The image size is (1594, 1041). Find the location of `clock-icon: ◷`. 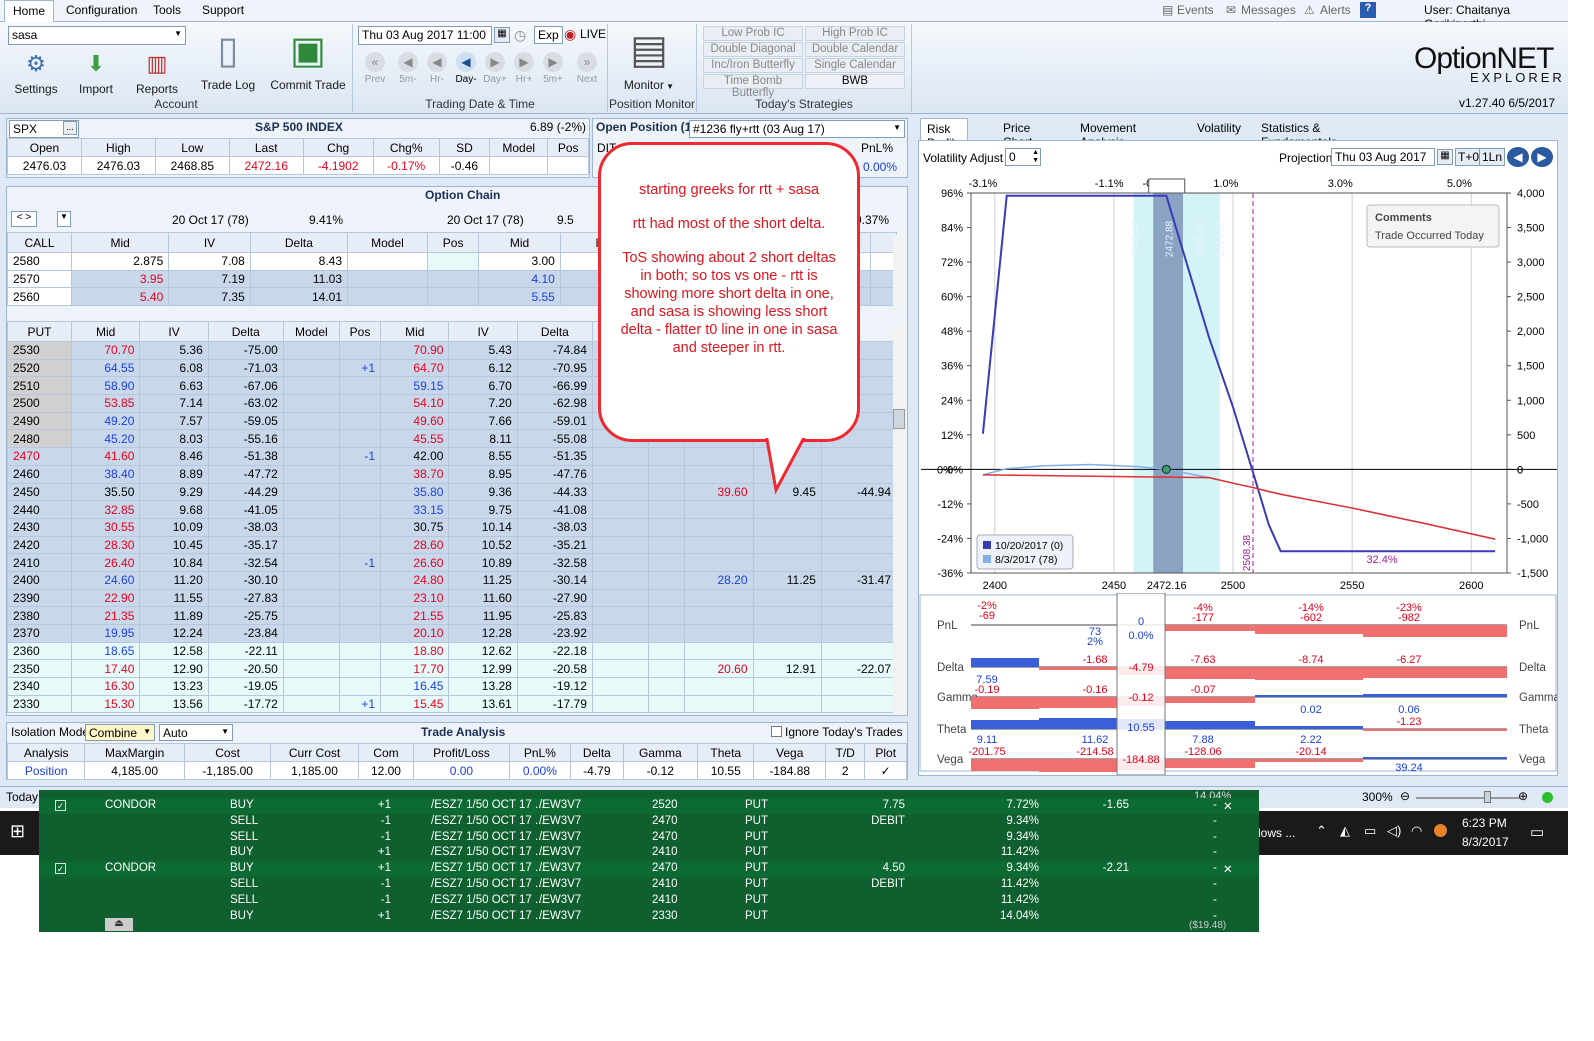

clock-icon: ◷ is located at coordinates (520, 35).